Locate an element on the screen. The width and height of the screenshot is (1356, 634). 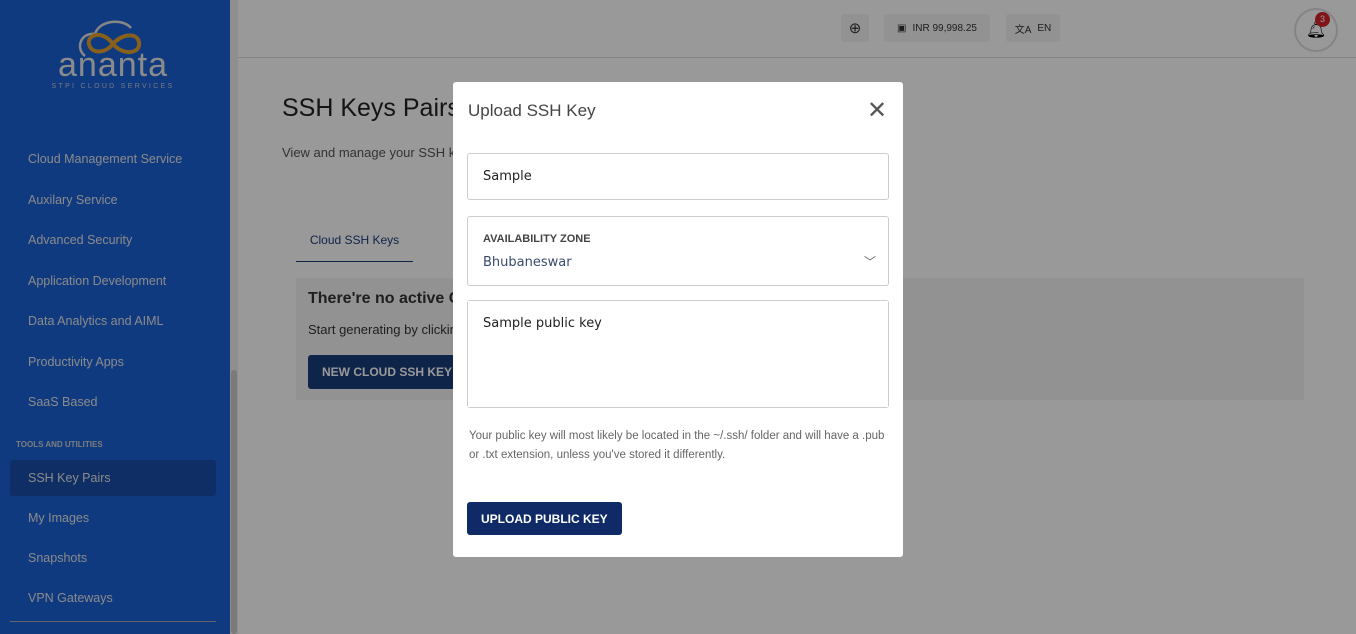
key-name-input is located at coordinates (678, 176).